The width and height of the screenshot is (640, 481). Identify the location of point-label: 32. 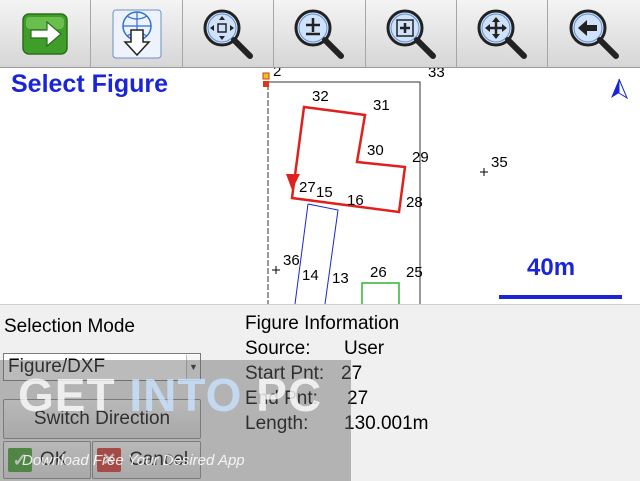
(320, 96).